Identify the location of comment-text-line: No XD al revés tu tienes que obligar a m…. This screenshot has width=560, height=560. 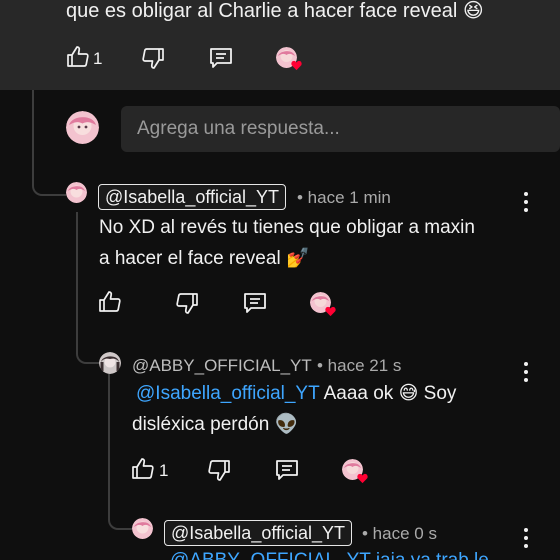
(287, 227).